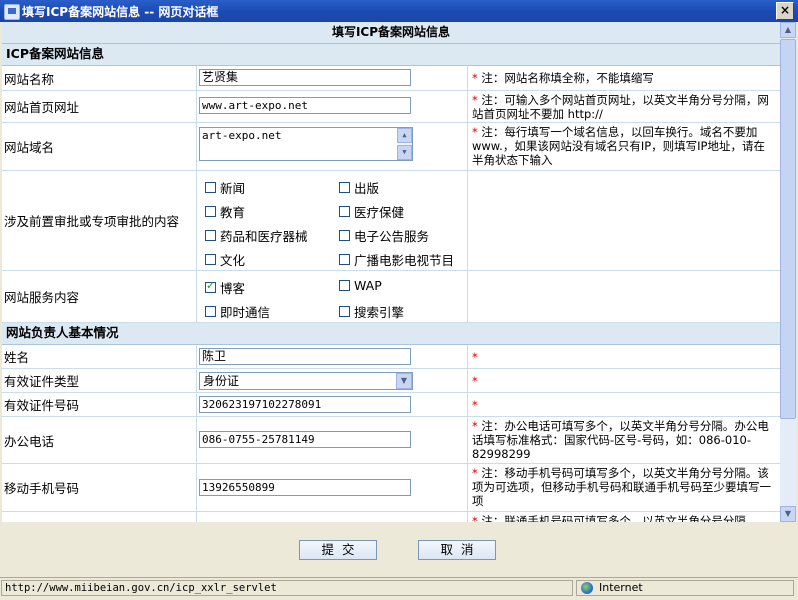 The height and width of the screenshot is (600, 798). Describe the element at coordinates (338, 550) in the screenshot. I see `submit-button: 提交` at that location.